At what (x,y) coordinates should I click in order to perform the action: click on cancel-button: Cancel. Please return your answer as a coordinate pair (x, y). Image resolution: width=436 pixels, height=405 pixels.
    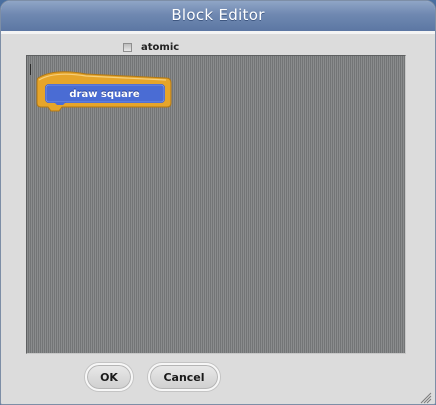
    Looking at the image, I should click on (184, 377).